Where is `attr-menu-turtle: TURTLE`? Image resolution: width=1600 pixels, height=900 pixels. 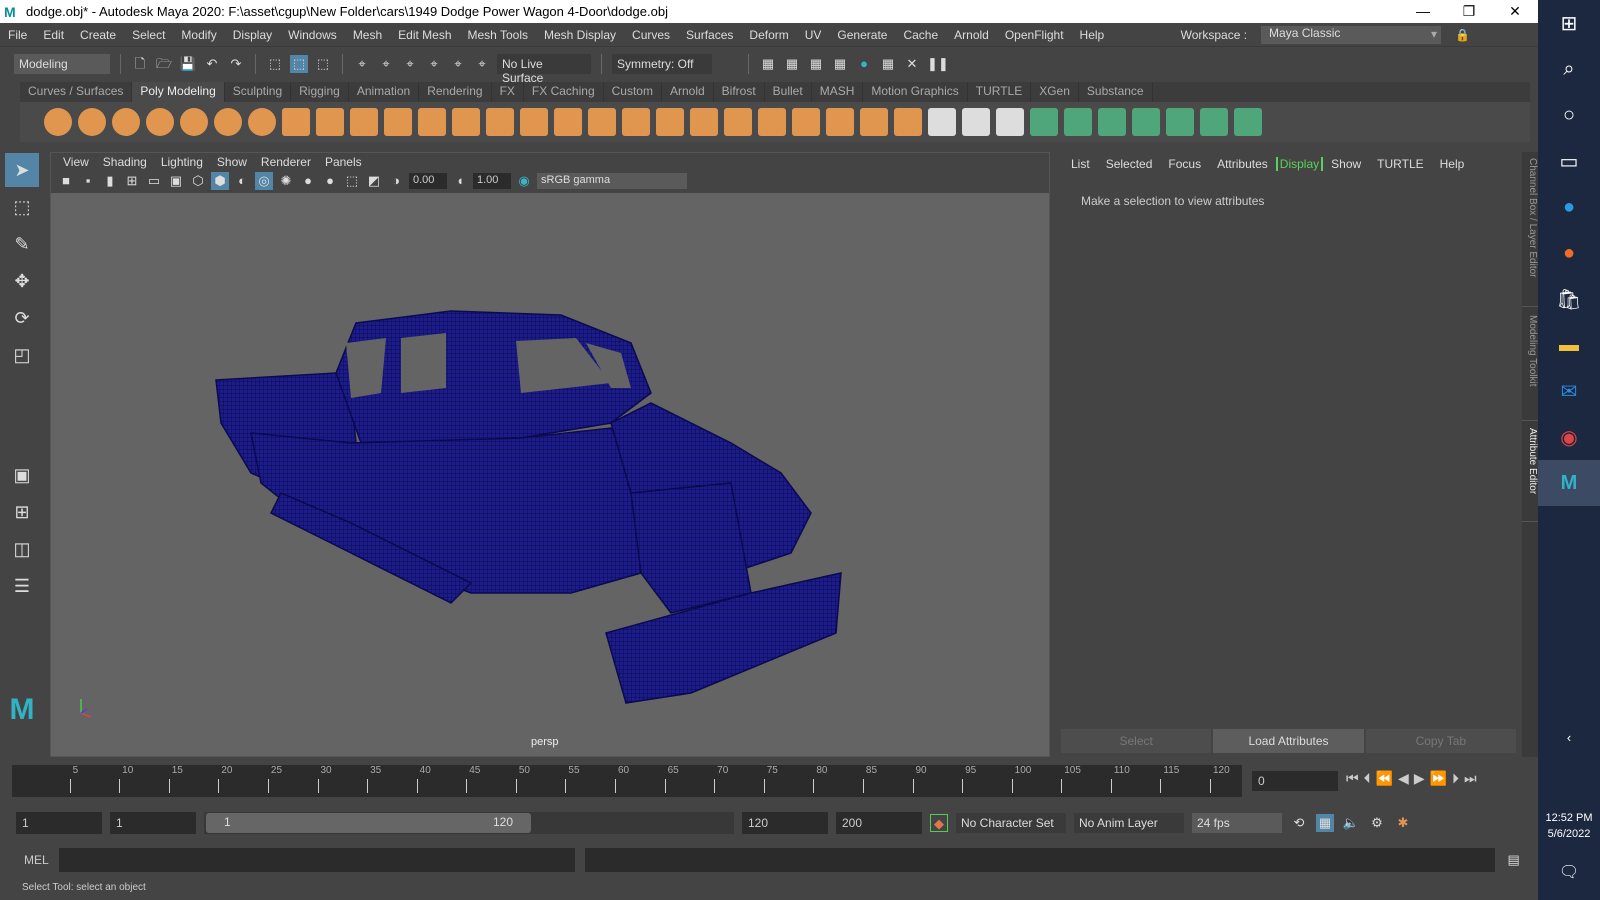 attr-menu-turtle: TURTLE is located at coordinates (1400, 164).